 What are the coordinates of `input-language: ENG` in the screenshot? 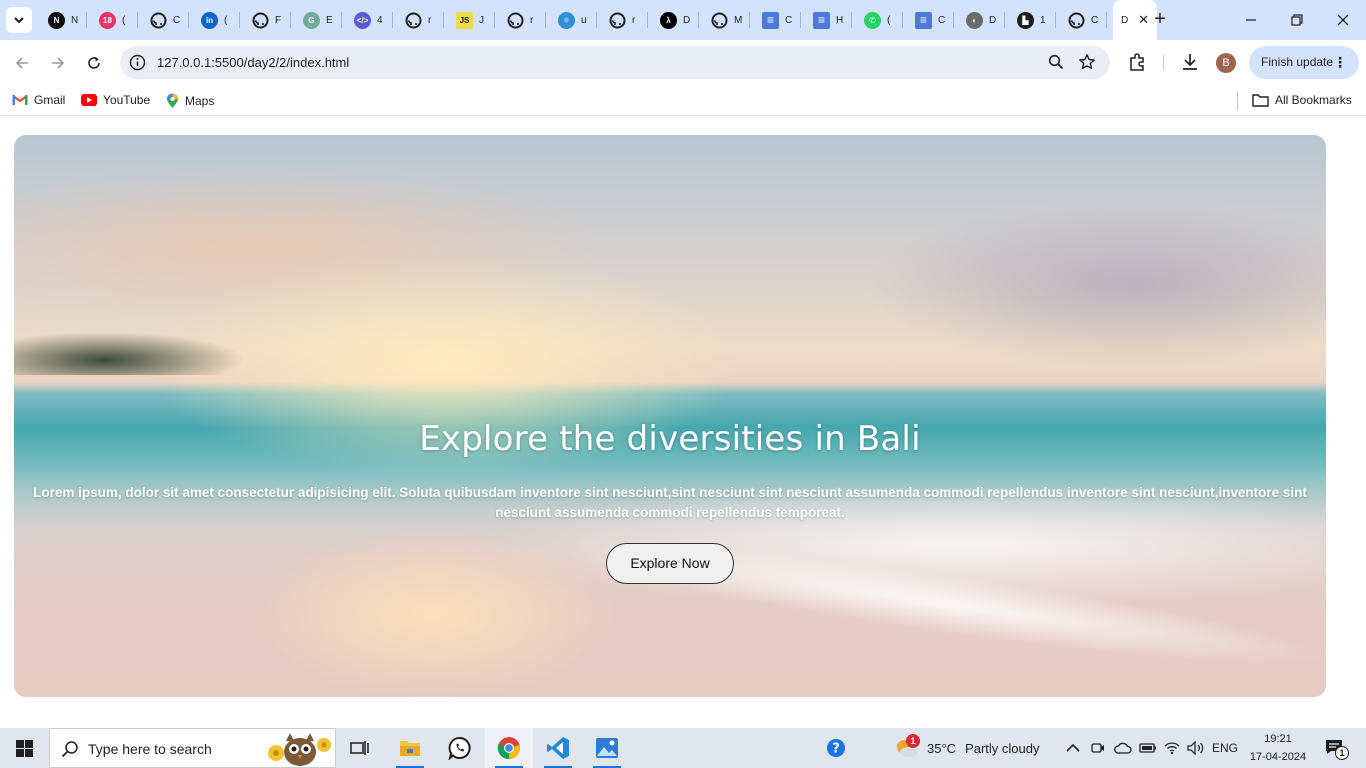 It's located at (1225, 748).